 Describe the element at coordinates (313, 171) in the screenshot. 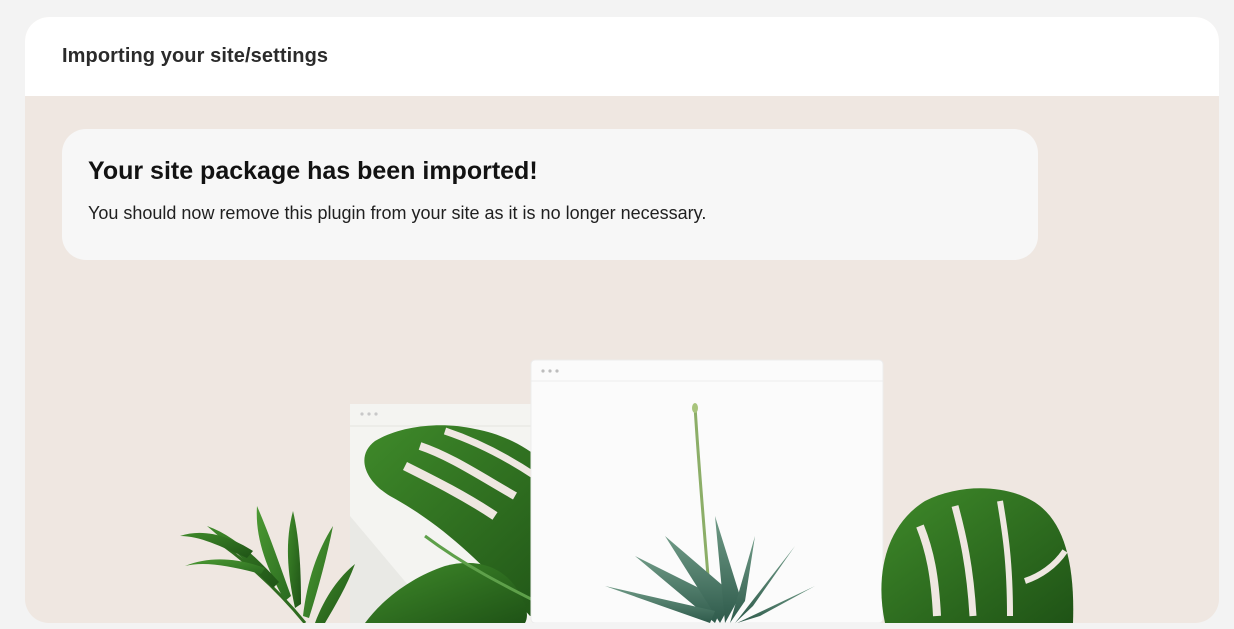

I see `notice-heading: Your site package has been imported!` at that location.